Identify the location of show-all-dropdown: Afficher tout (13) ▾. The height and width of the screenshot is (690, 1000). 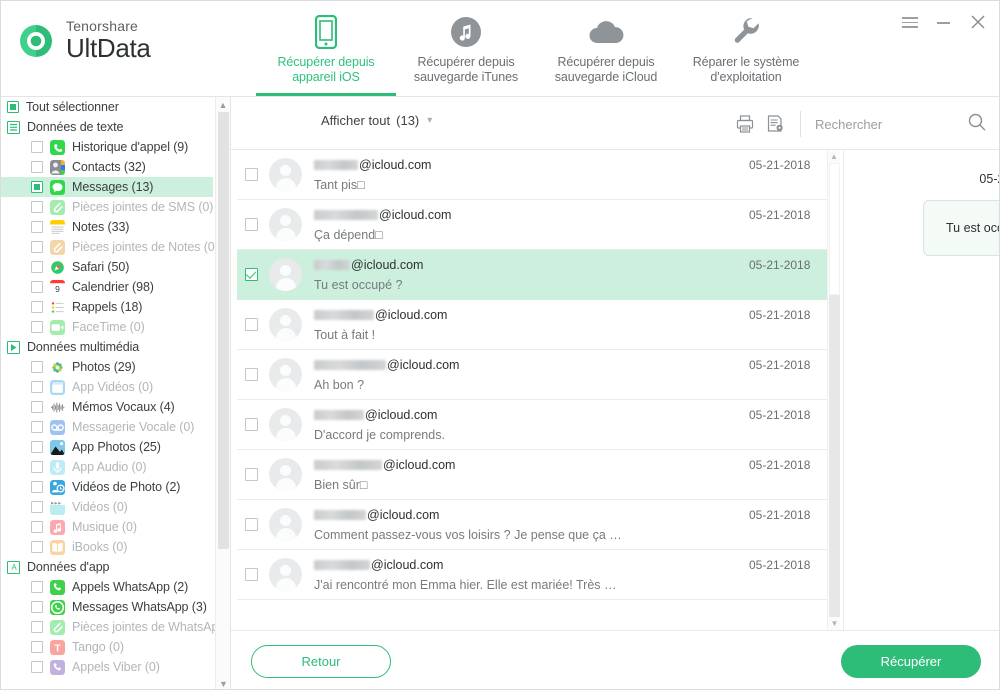
(376, 120).